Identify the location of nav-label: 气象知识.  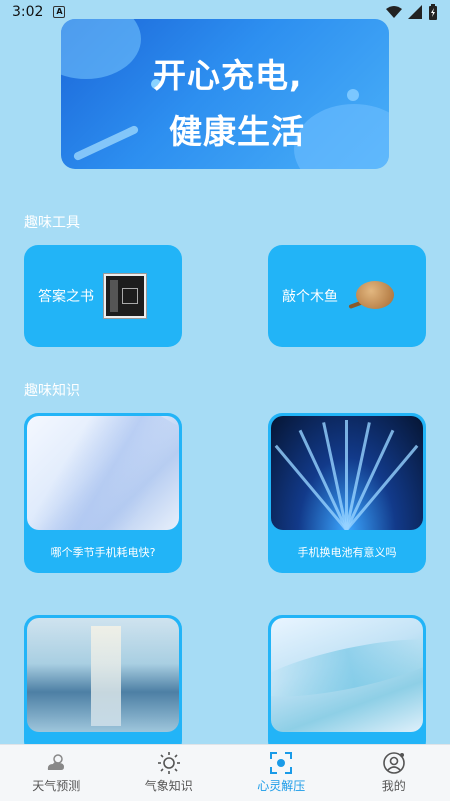
(168, 786).